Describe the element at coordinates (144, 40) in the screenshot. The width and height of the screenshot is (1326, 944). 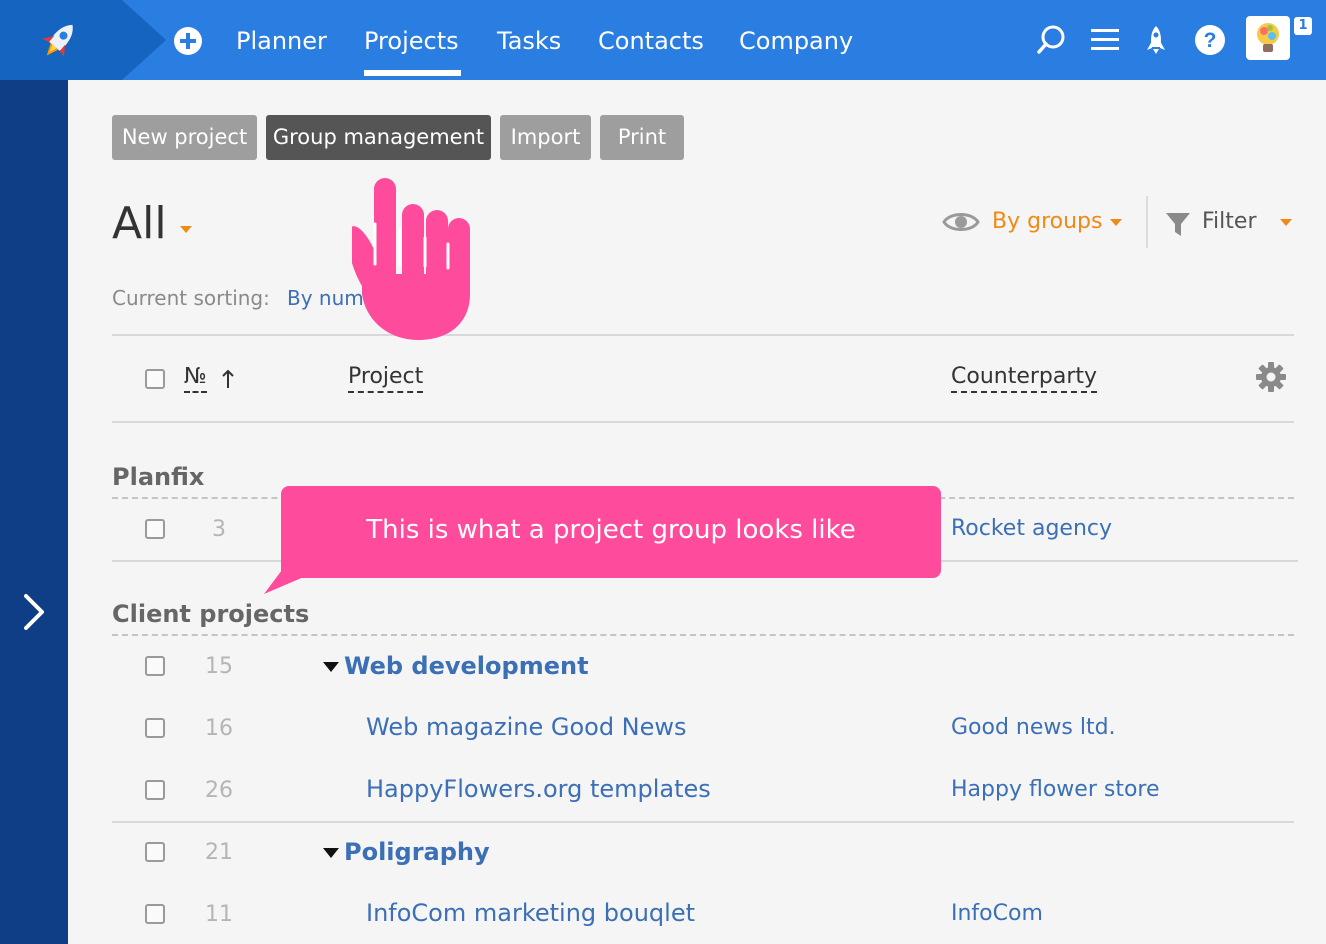
I see `logo-area-arrow` at that location.